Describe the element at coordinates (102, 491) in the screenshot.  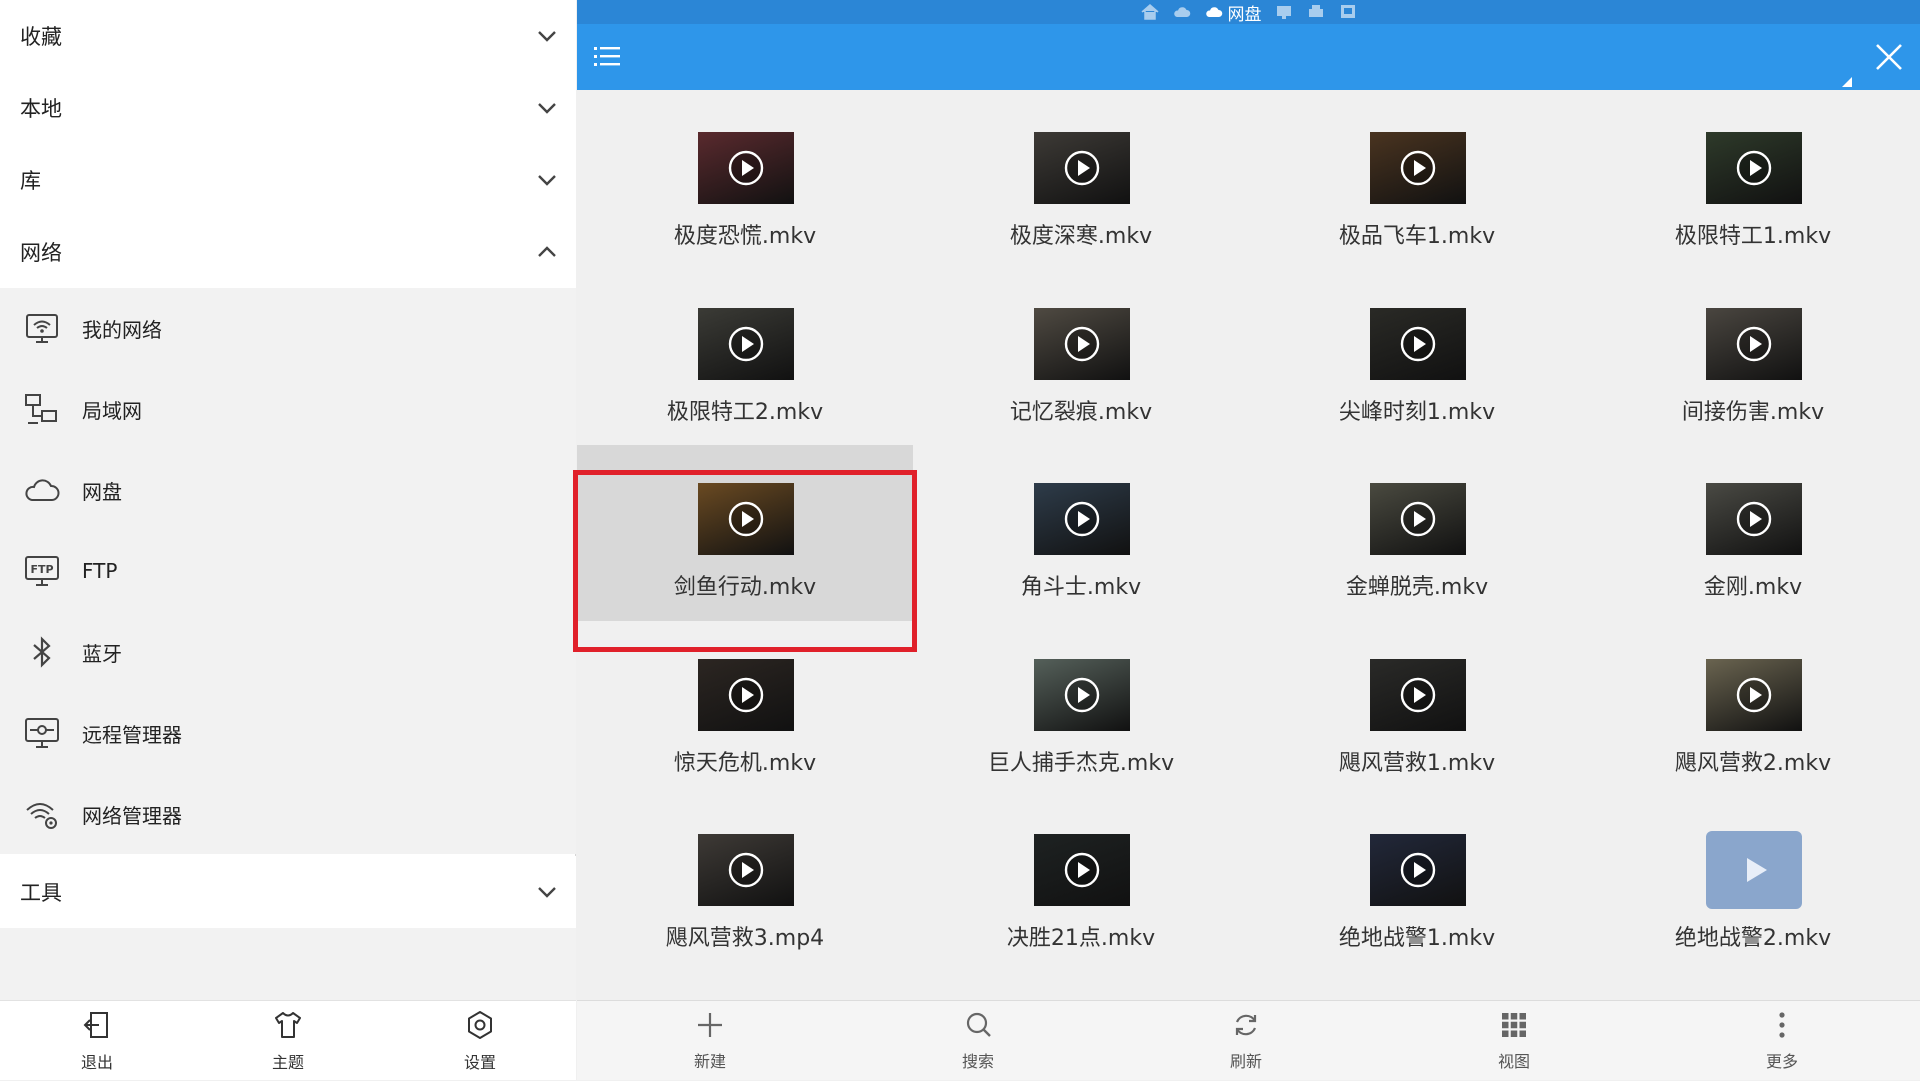
I see `sidebar-item-label: 网盘` at that location.